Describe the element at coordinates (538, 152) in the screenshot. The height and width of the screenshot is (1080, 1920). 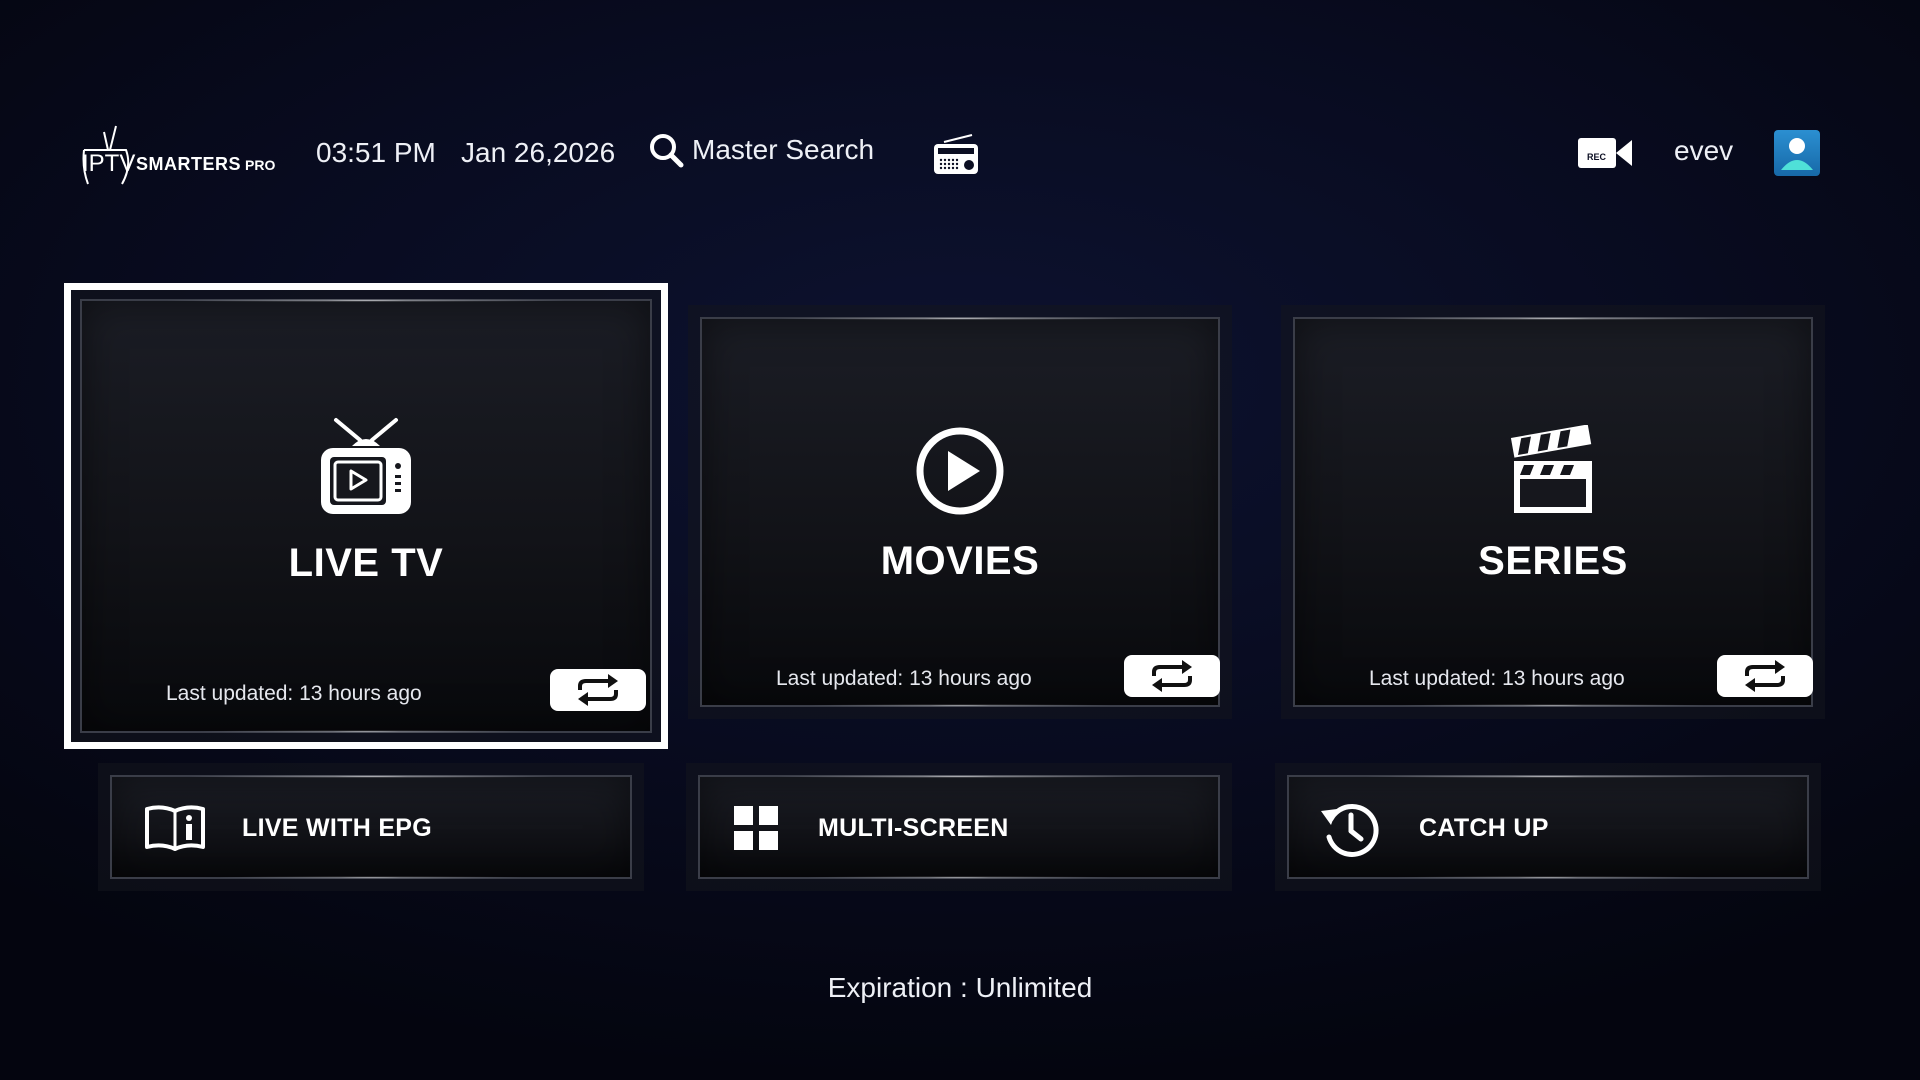
I see `date: Jan 26,2026` at that location.